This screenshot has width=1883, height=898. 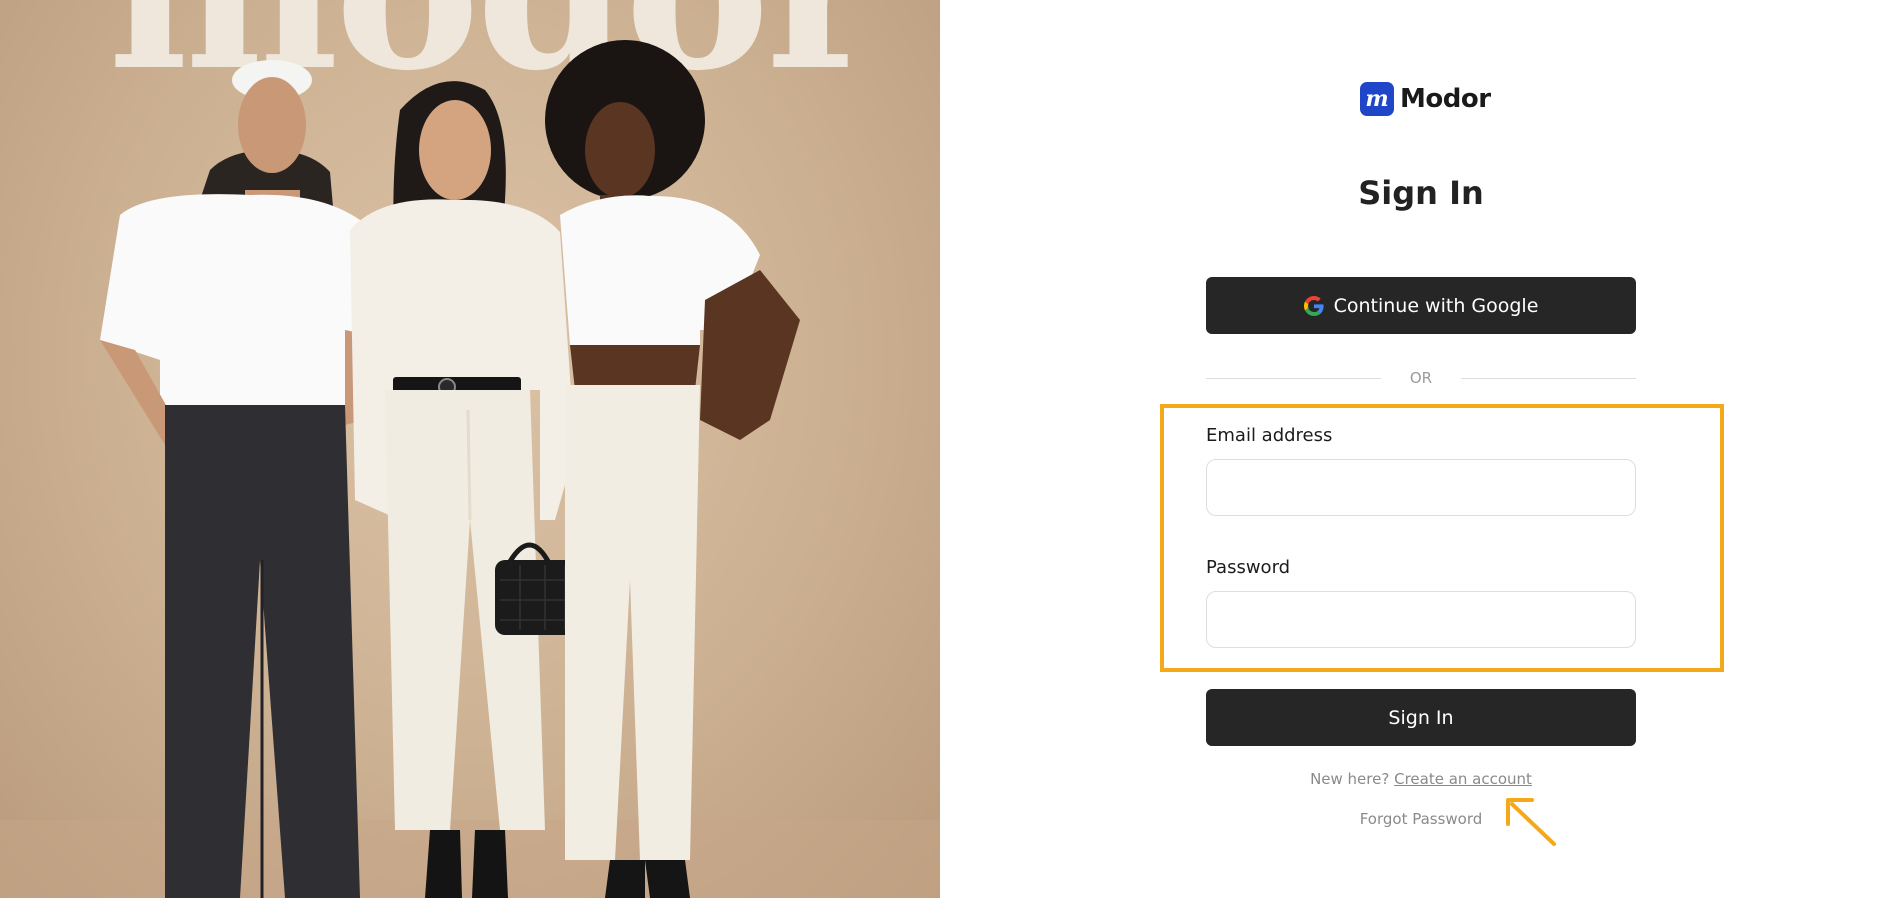 What do you see at coordinates (672, 469) in the screenshot?
I see `model-right` at bounding box center [672, 469].